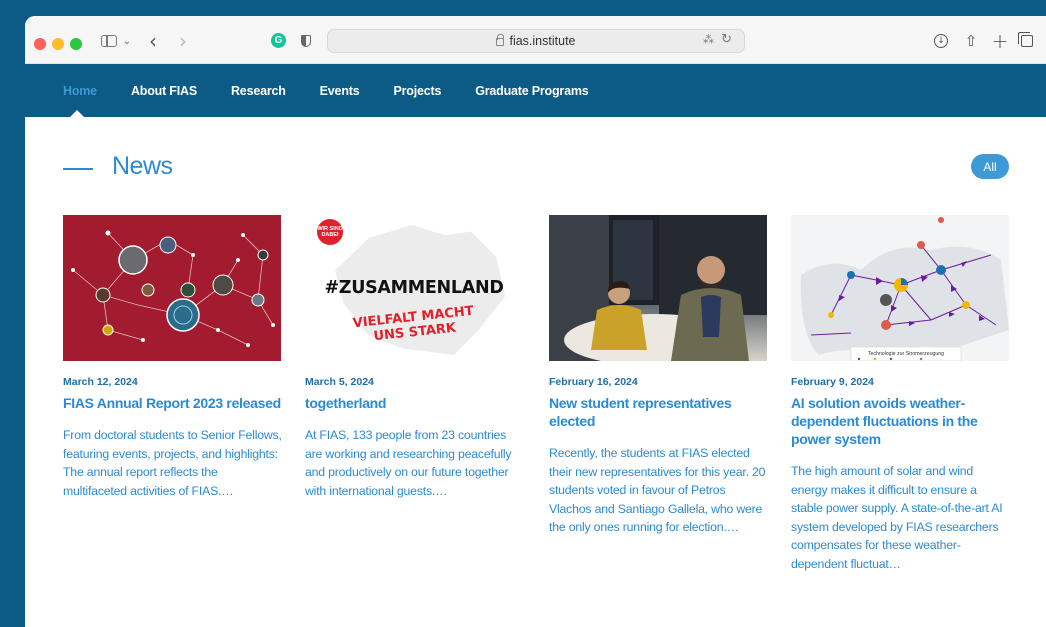 The width and height of the screenshot is (1046, 627). I want to click on news-date: March 5, 2024, so click(339, 382).